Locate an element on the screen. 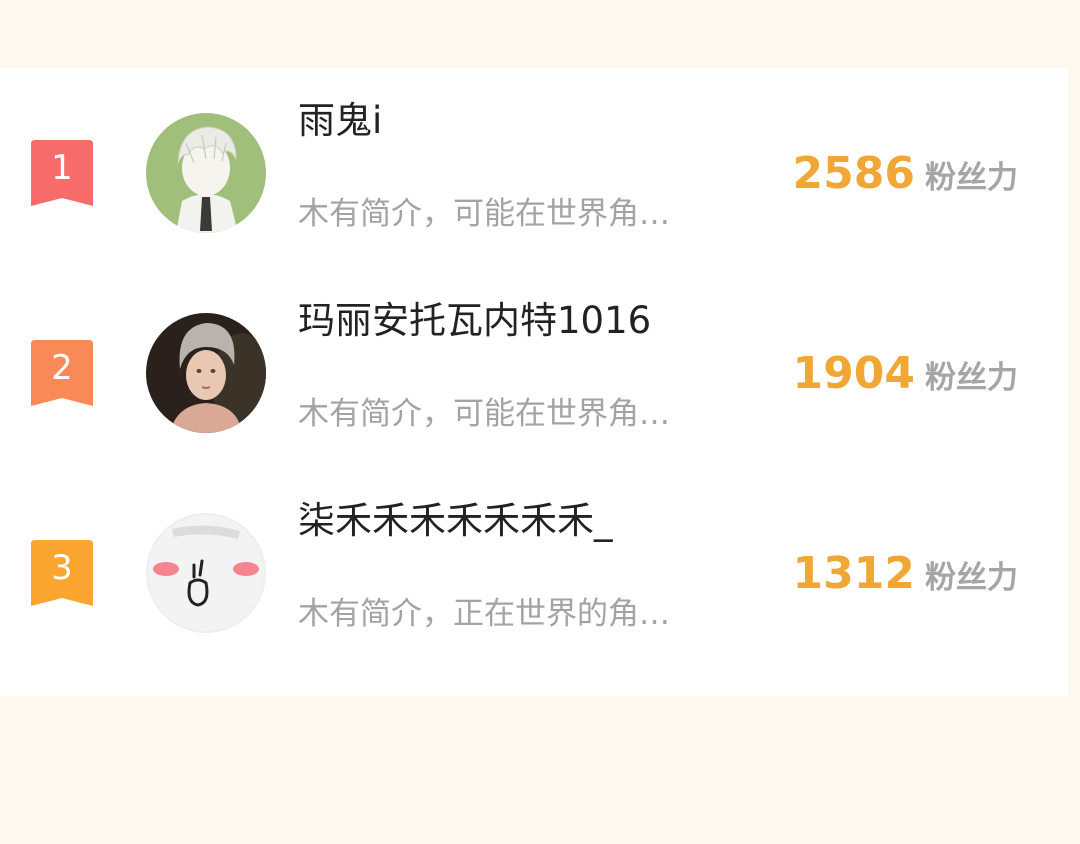 This screenshot has height=844, width=1080. rank-2-badge-icon: 2 is located at coordinates (62, 373).